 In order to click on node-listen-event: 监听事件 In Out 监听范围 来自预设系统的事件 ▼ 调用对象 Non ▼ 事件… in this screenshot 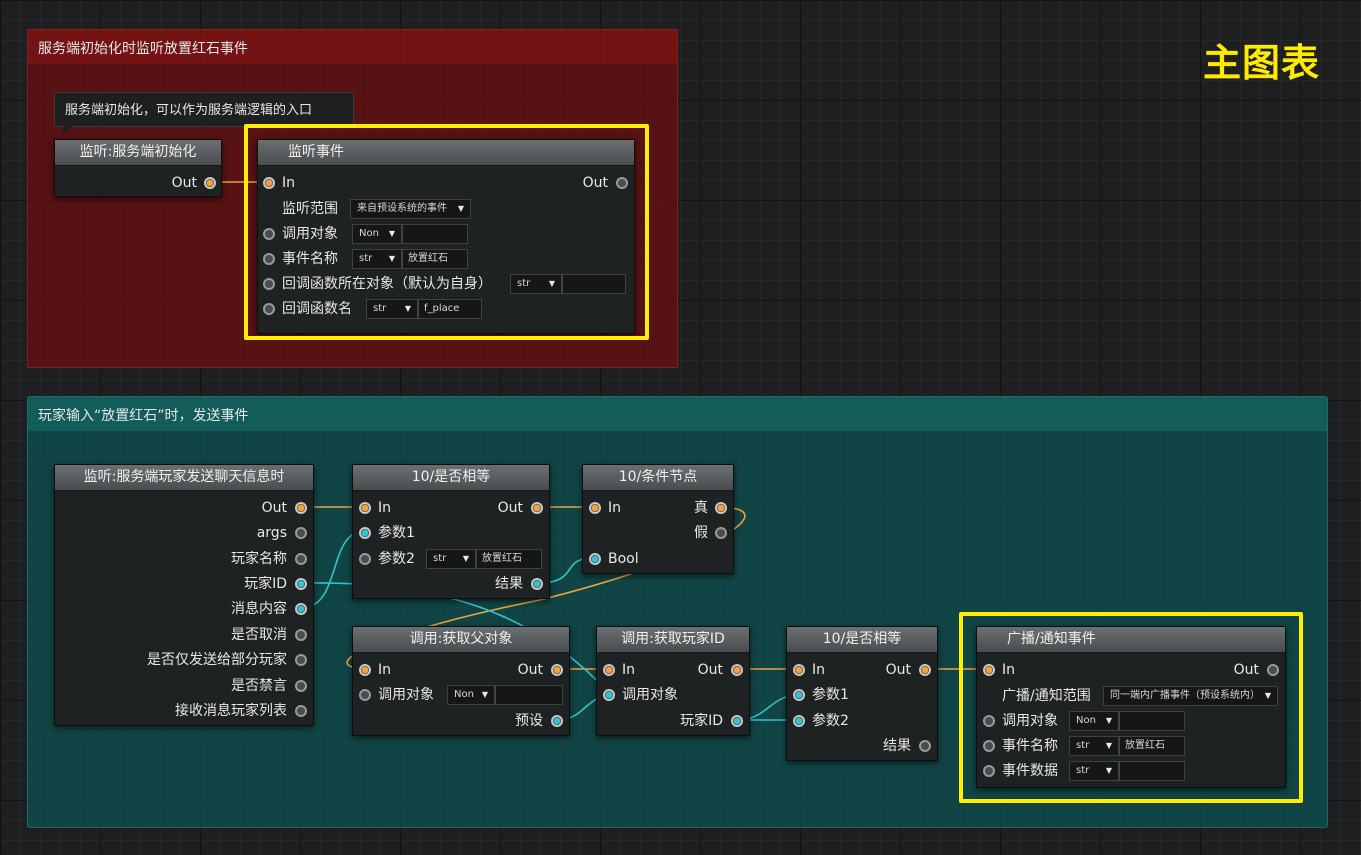, I will do `click(446, 236)`.